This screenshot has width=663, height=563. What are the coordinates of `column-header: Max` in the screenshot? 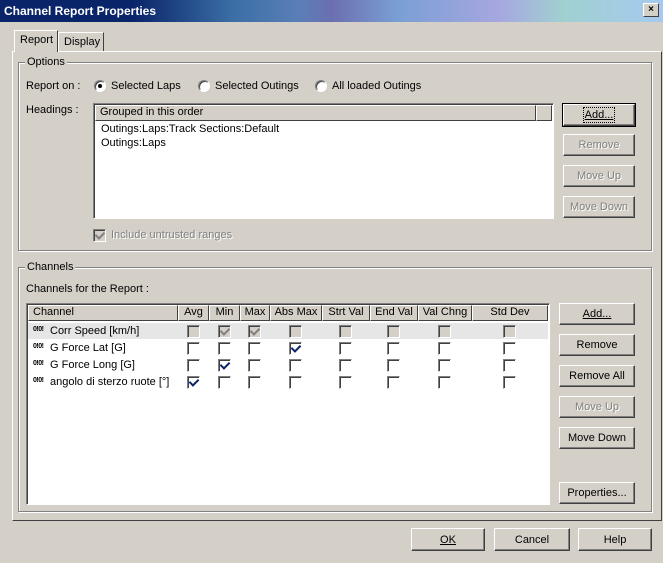 It's located at (255, 313).